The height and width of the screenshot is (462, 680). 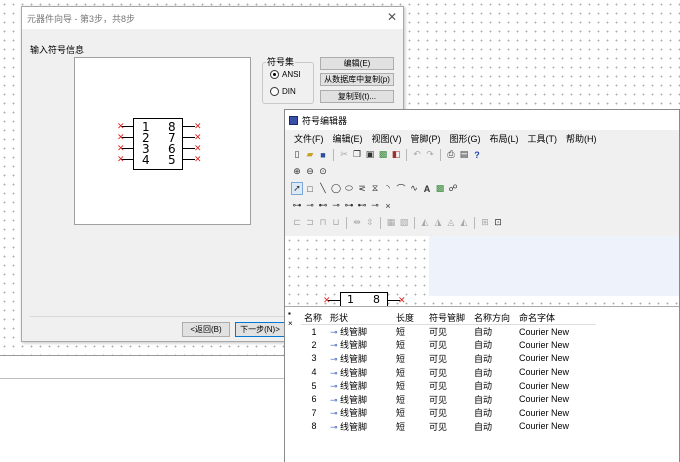 What do you see at coordinates (336, 188) in the screenshot?
I see `circle-icon: ◯` at bounding box center [336, 188].